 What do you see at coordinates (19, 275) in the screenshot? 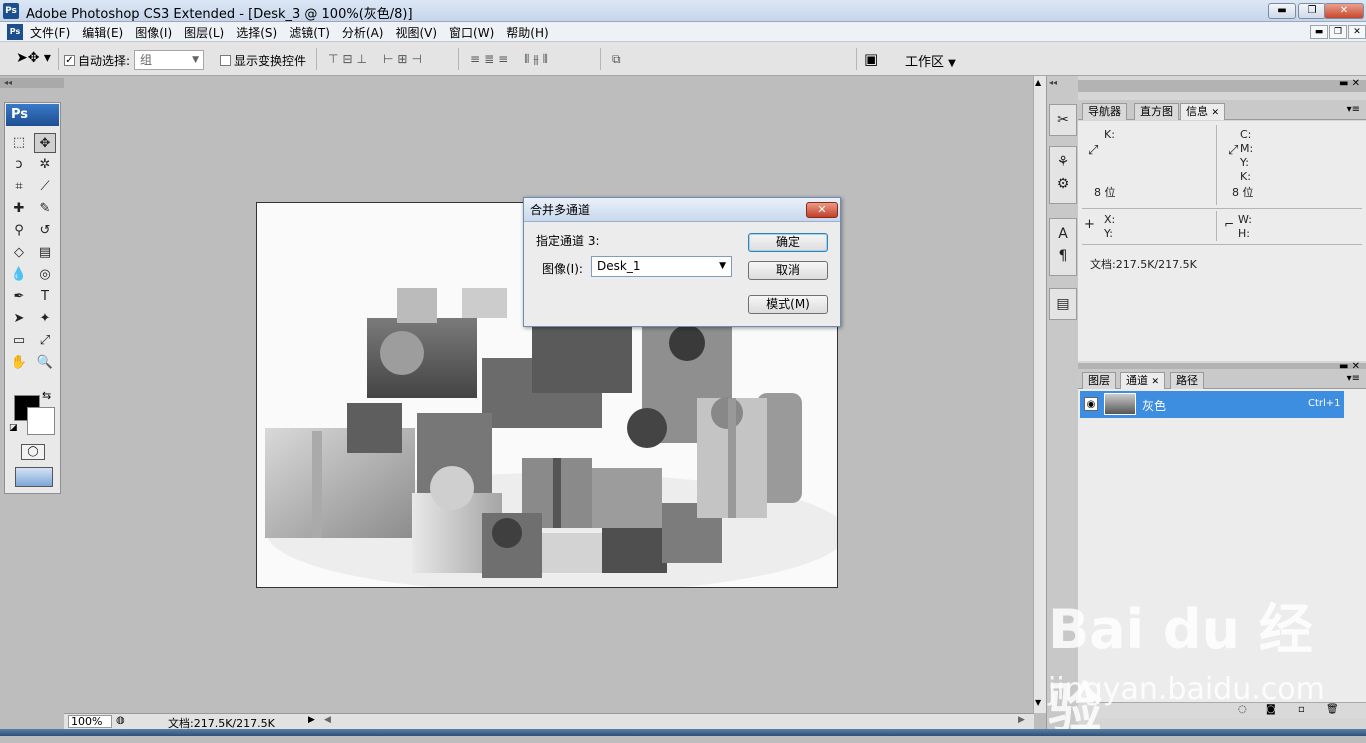
I see `blur-tool-icon: 💧` at bounding box center [19, 275].